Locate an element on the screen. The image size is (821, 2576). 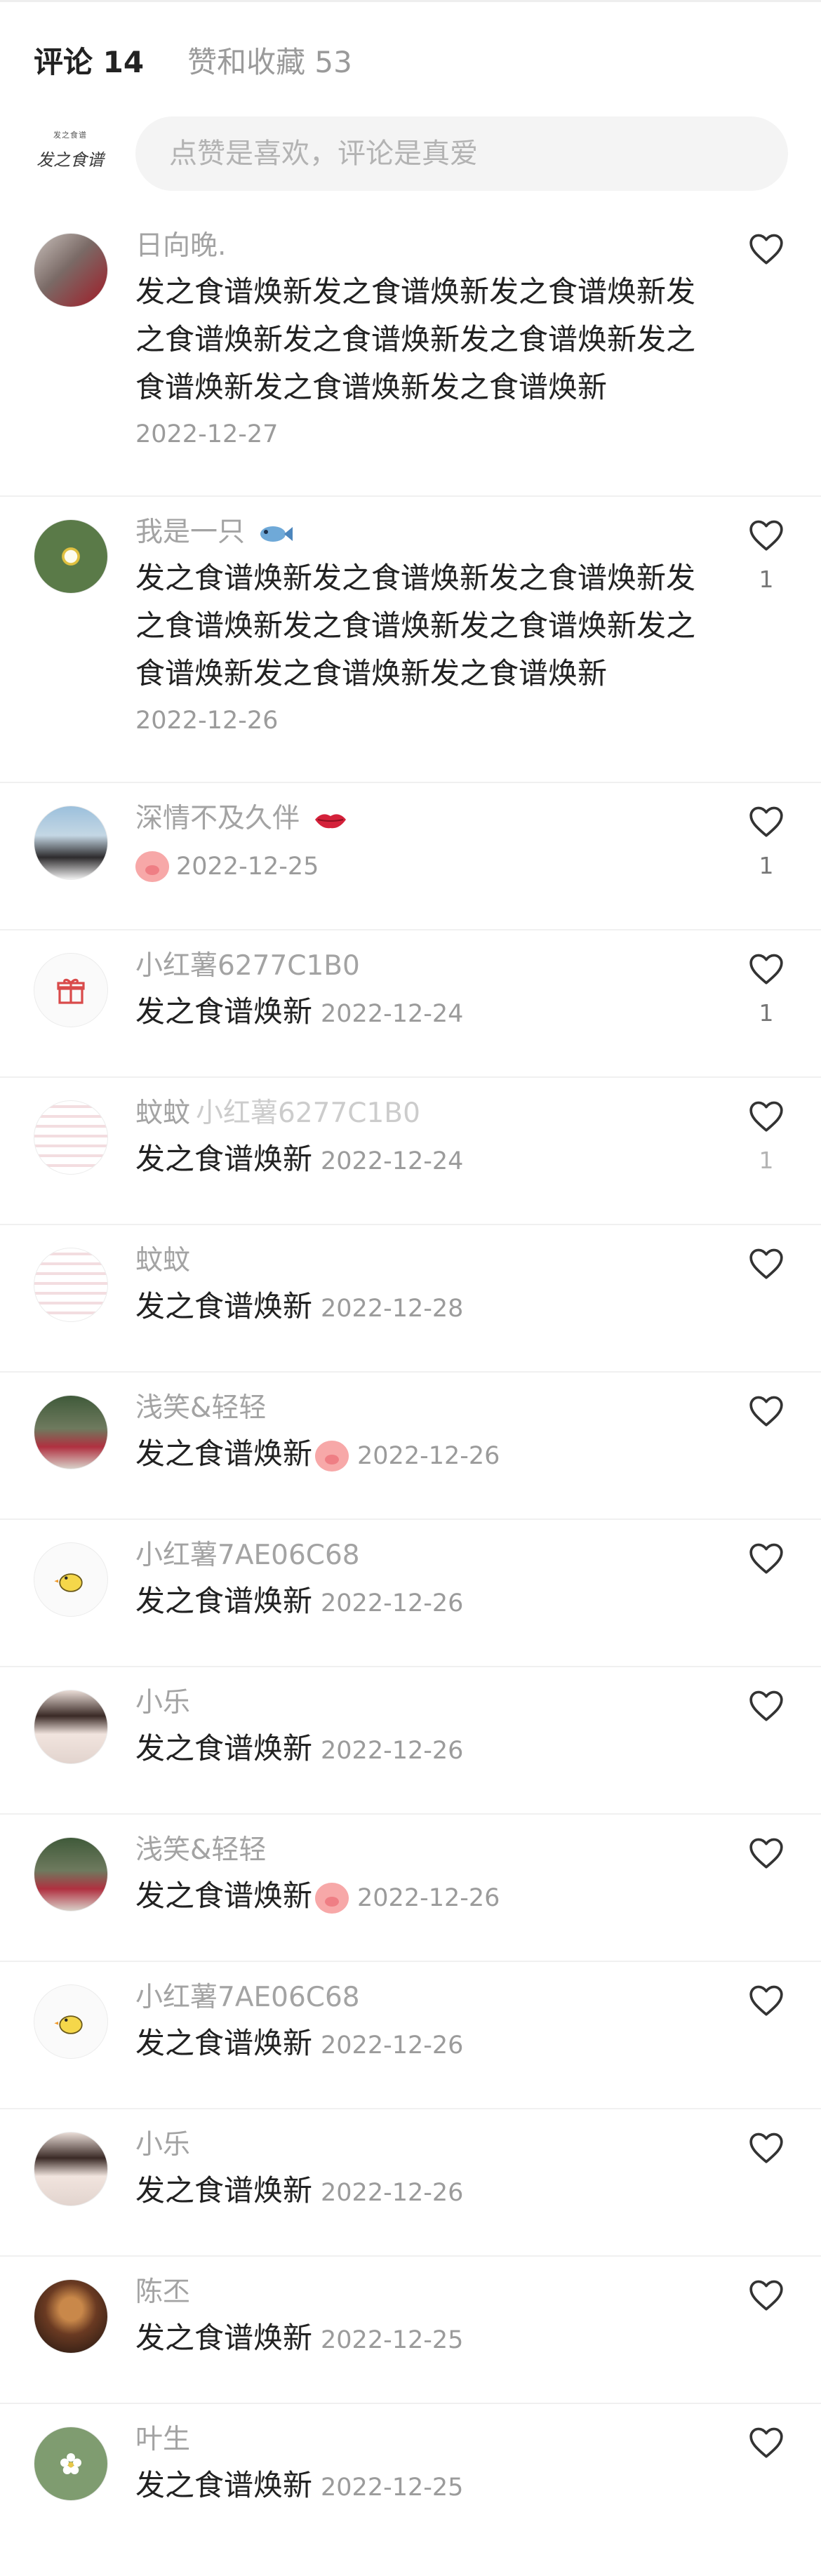
username: 叶生 is located at coordinates (423, 2439).